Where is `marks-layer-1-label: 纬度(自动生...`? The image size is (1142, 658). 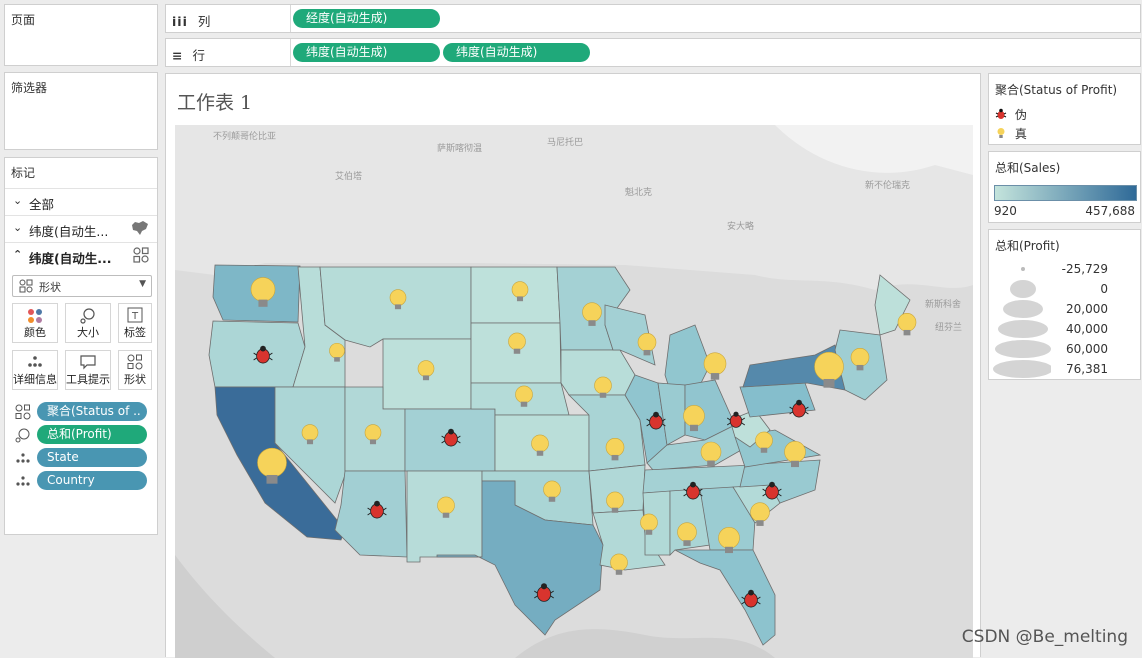
marks-layer-1-label: 纬度(自动生... is located at coordinates (69, 231).